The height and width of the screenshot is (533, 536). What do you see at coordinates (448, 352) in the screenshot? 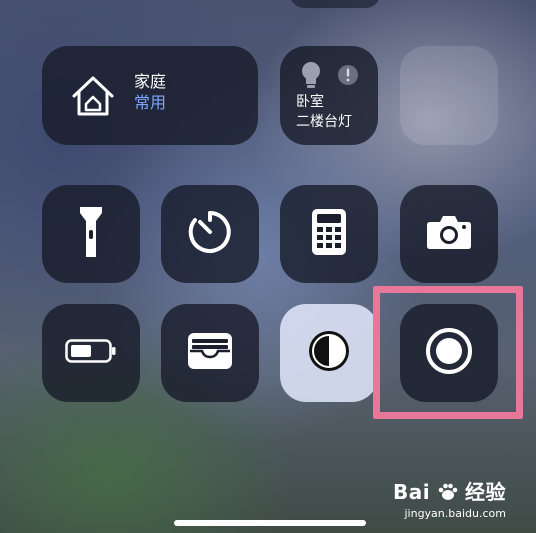
I see `highlight-box` at bounding box center [448, 352].